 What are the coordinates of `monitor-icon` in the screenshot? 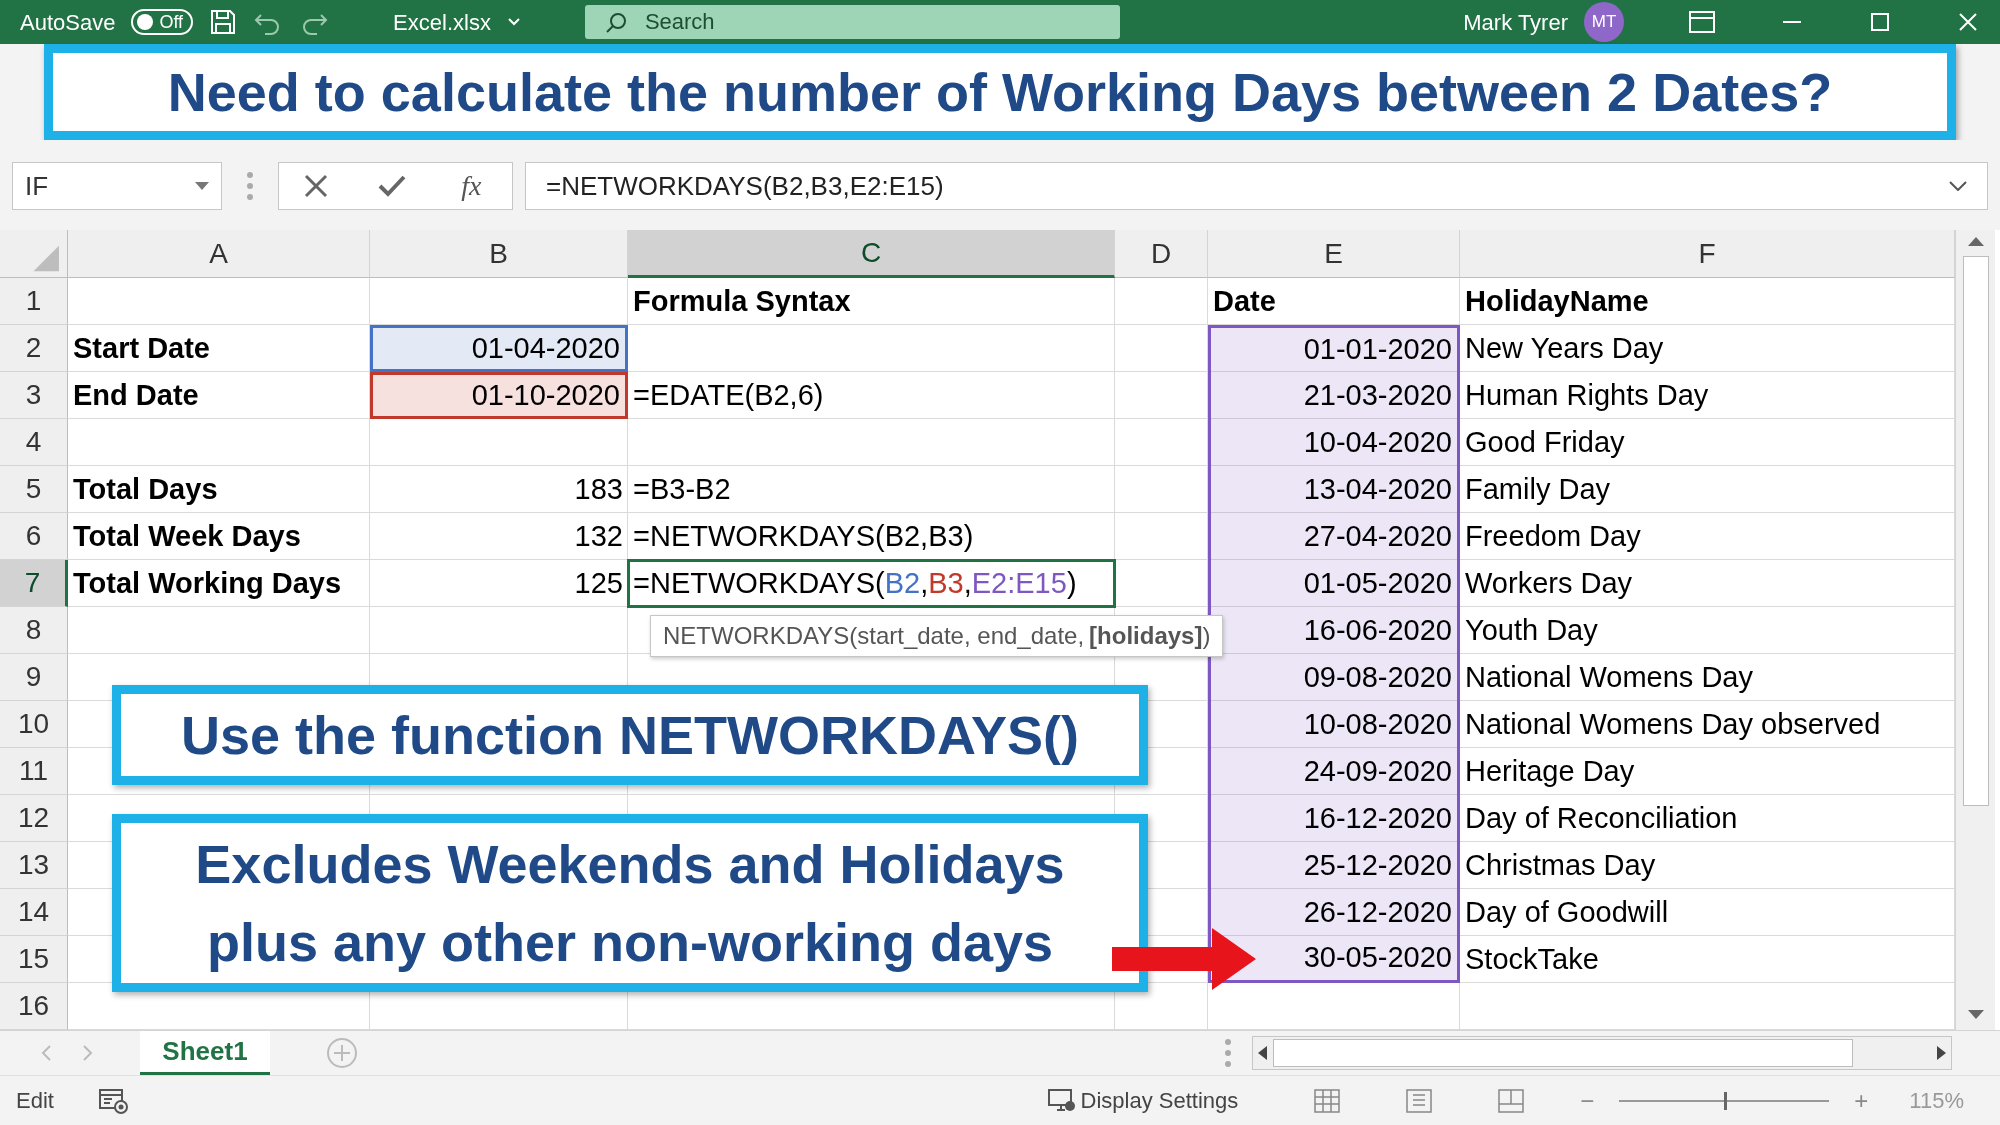 It's located at (1061, 1100).